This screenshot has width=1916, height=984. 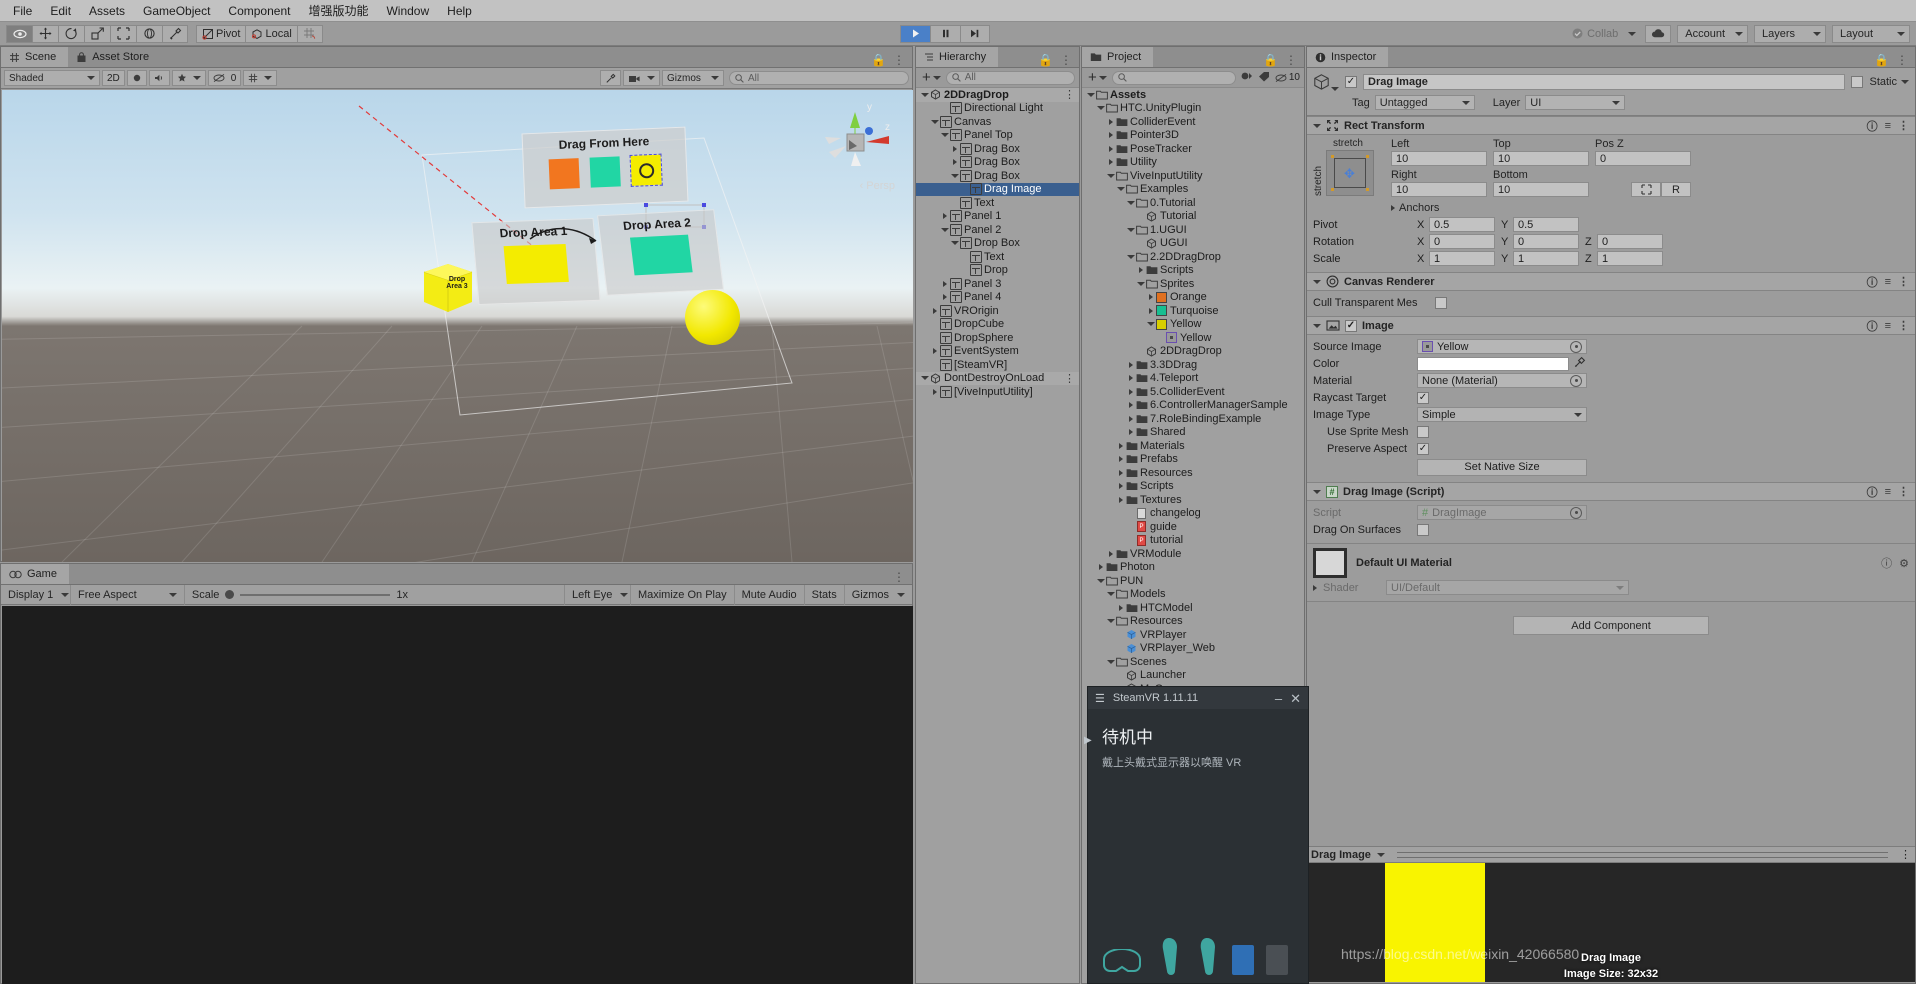 What do you see at coordinates (1193, 581) in the screenshot?
I see `project-item-row: PUN` at bounding box center [1193, 581].